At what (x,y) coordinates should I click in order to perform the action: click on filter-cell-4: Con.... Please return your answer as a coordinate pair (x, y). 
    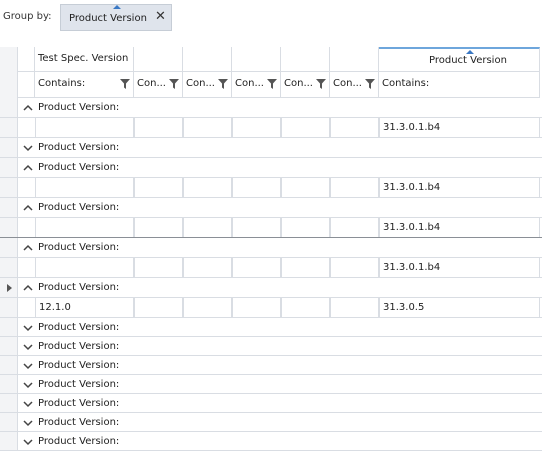
    Looking at the image, I should click on (256, 85).